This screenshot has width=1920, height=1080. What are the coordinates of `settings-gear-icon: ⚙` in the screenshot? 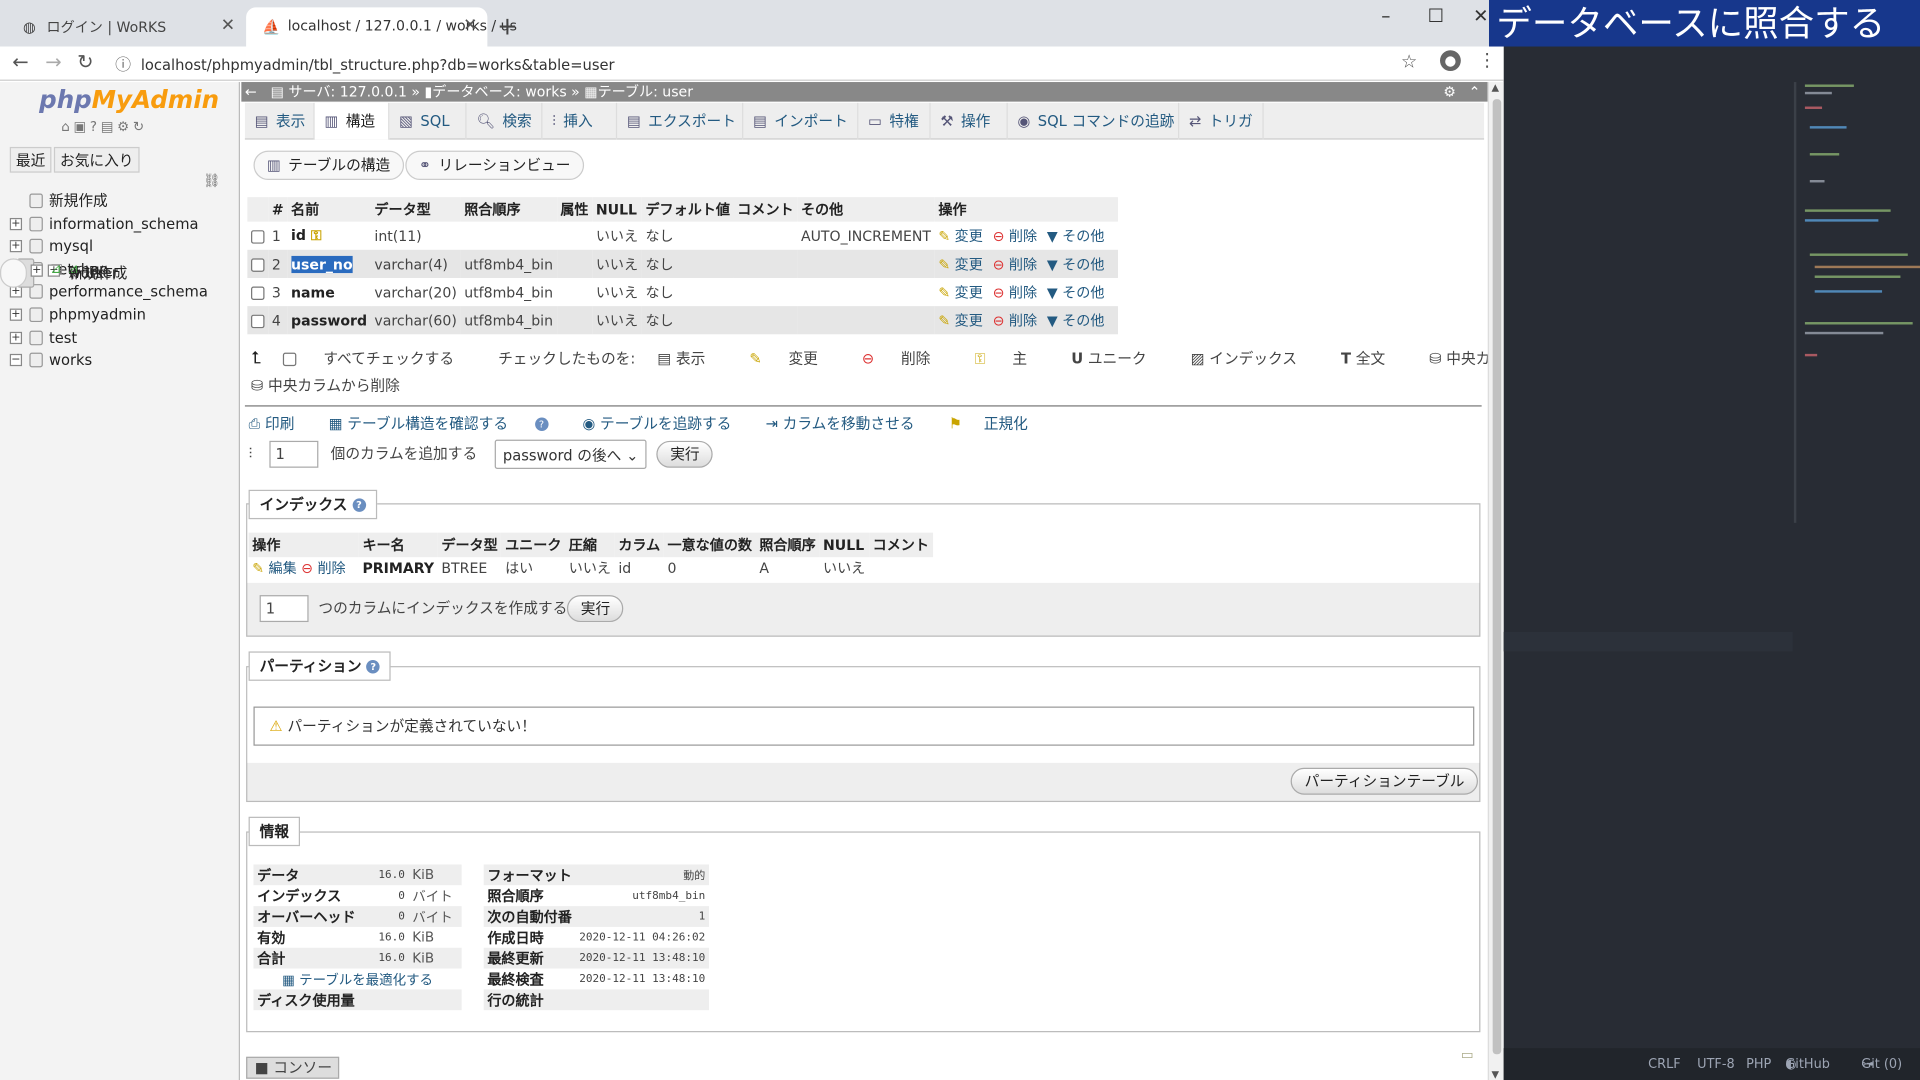 It's located at (1449, 92).